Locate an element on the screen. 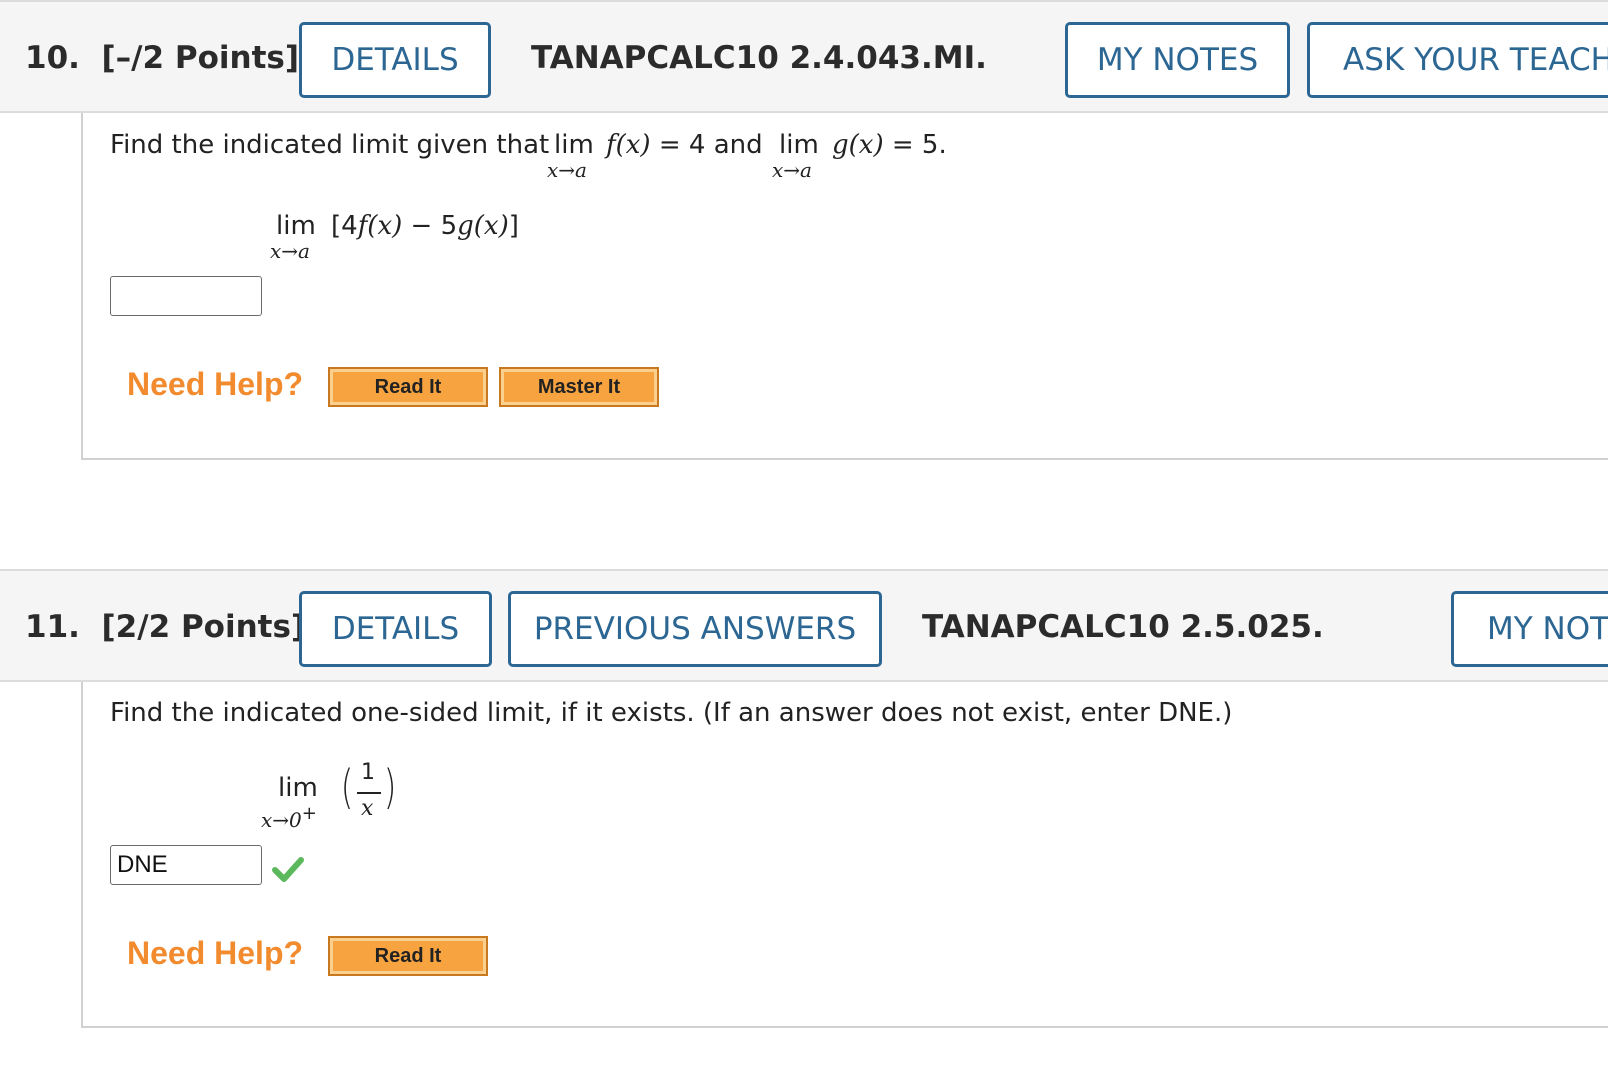 The width and height of the screenshot is (1608, 1086). master-it-button: Master It is located at coordinates (579, 387).